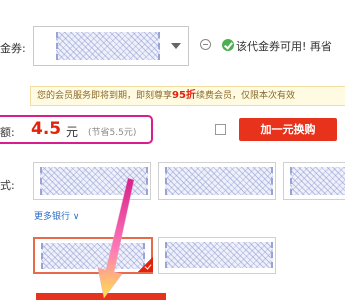 Image resolution: width=345 pixels, height=300 pixels. What do you see at coordinates (13, 48) in the screenshot?
I see `voucher-label: 金券:` at bounding box center [13, 48].